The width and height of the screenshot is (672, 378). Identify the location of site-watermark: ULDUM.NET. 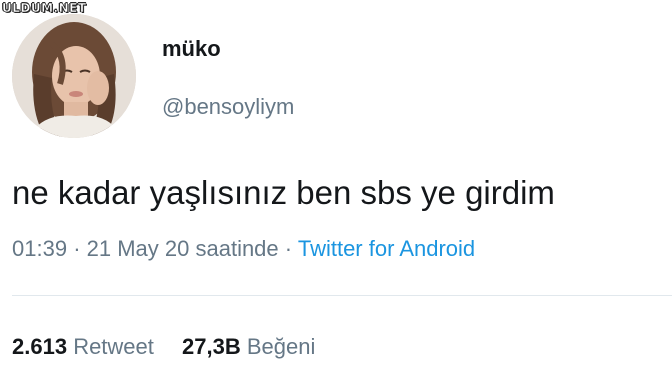
(44, 8).